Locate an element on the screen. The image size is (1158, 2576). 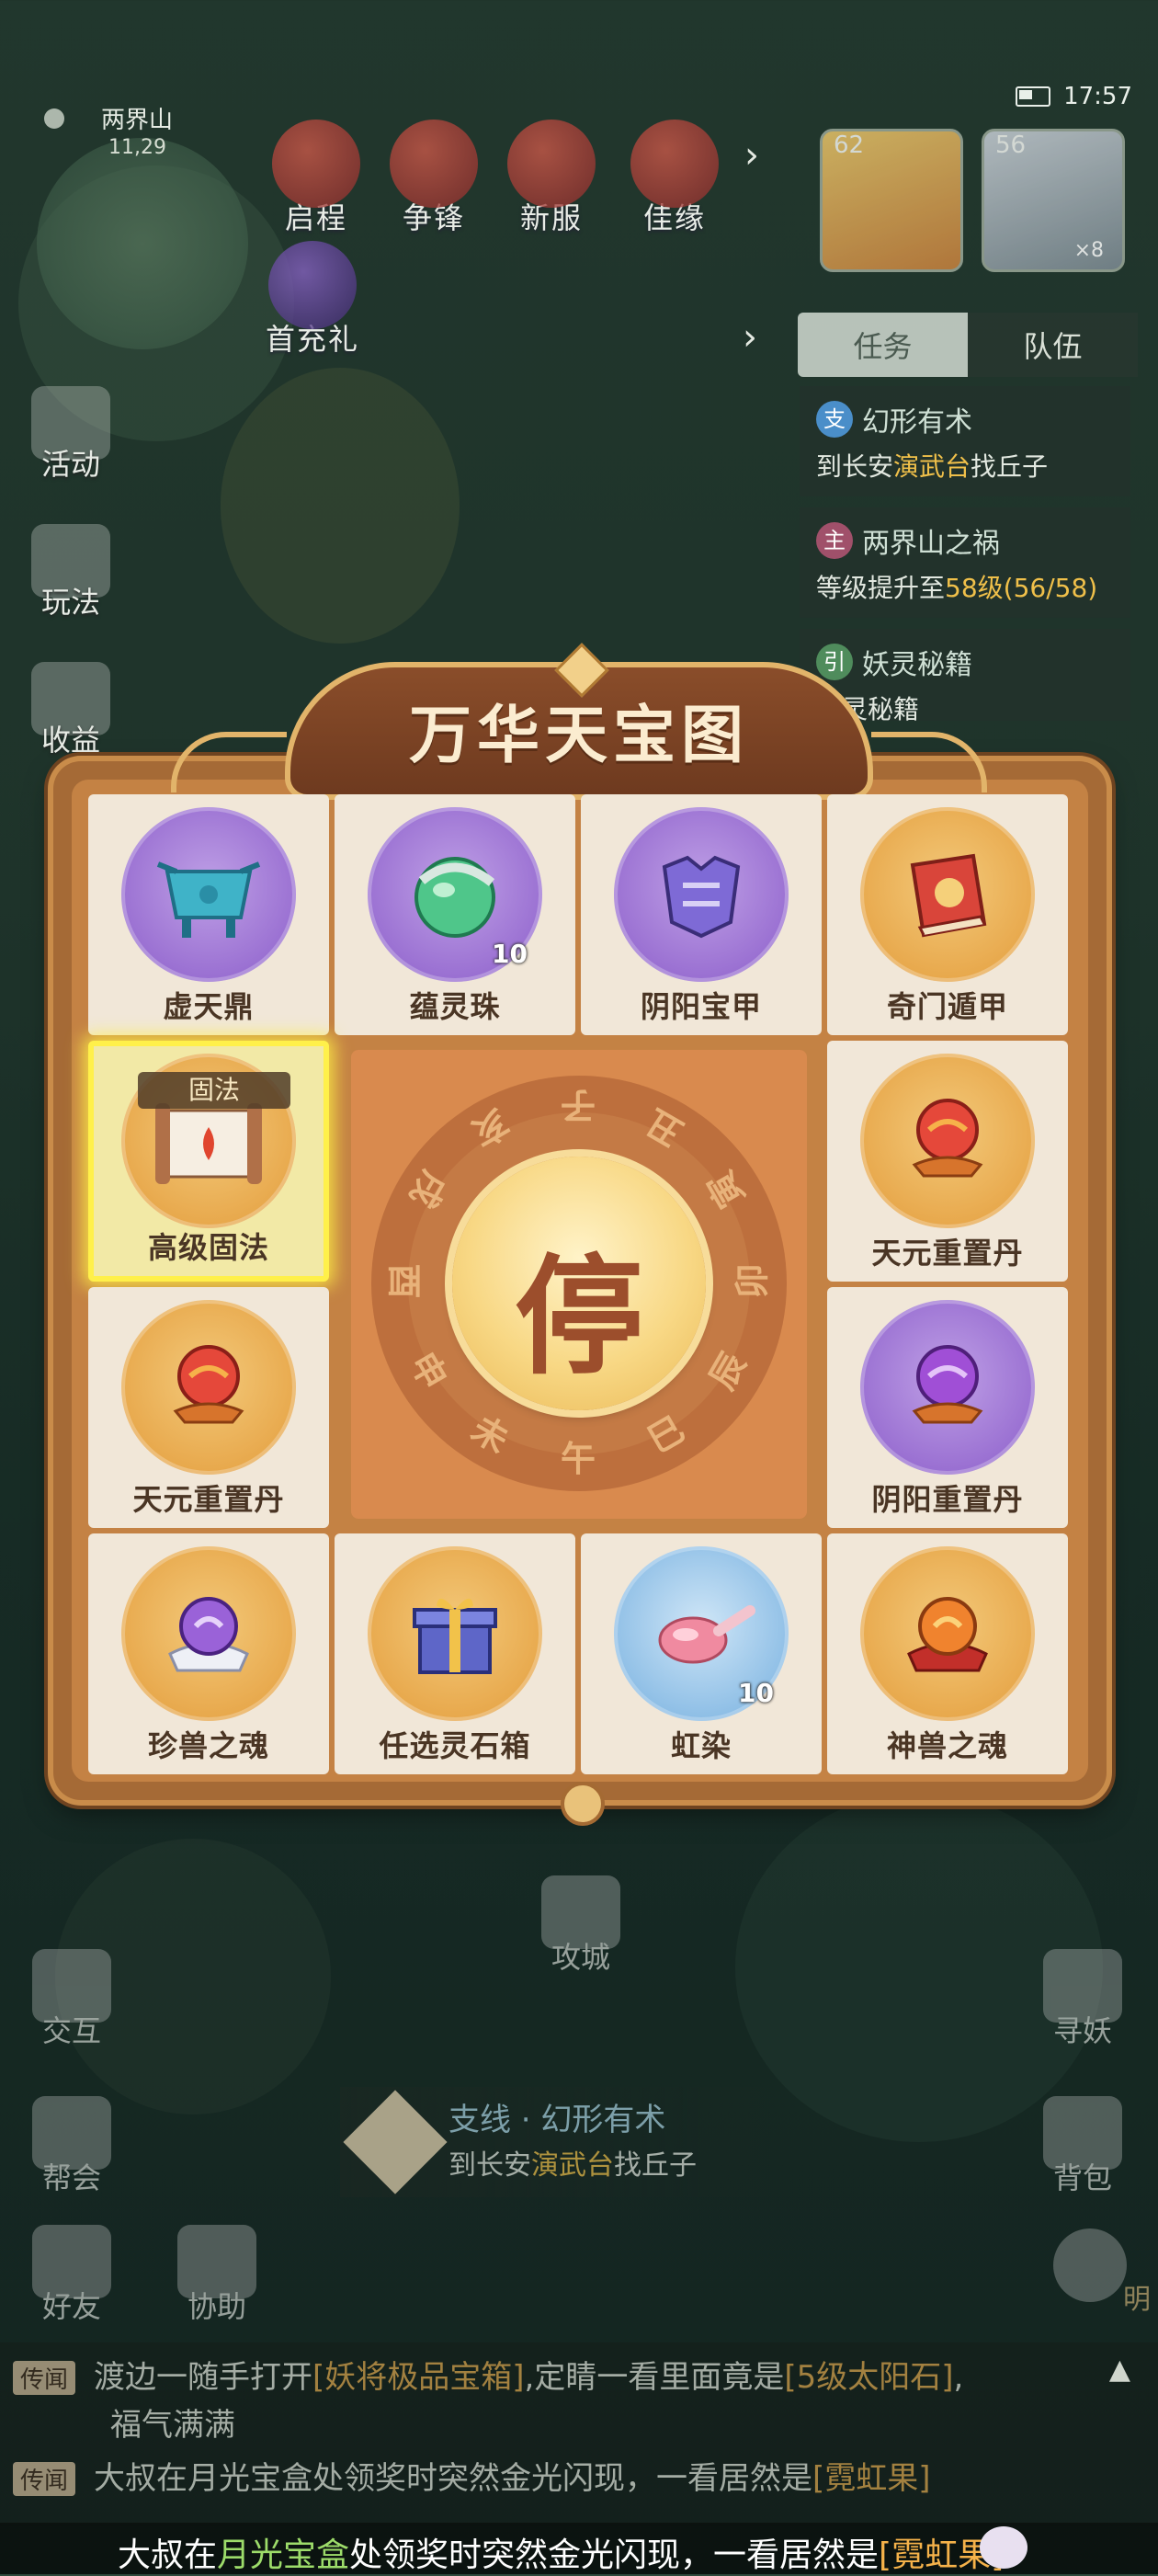
activity-label: 活动 is located at coordinates (70, 464).